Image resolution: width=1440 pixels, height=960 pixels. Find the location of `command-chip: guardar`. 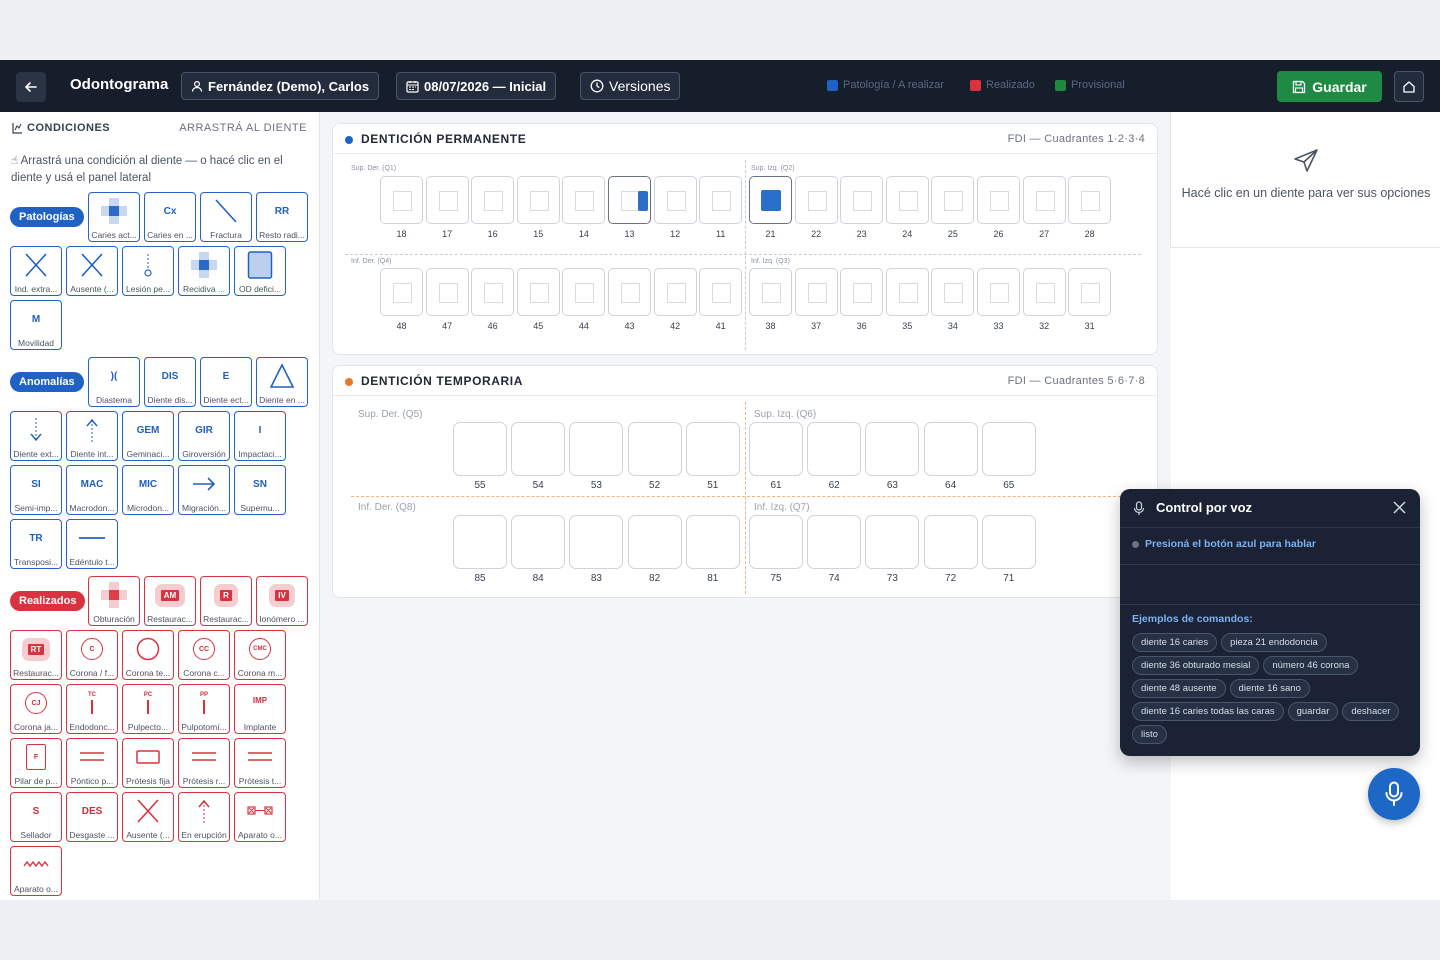

command-chip: guardar is located at coordinates (1313, 711).